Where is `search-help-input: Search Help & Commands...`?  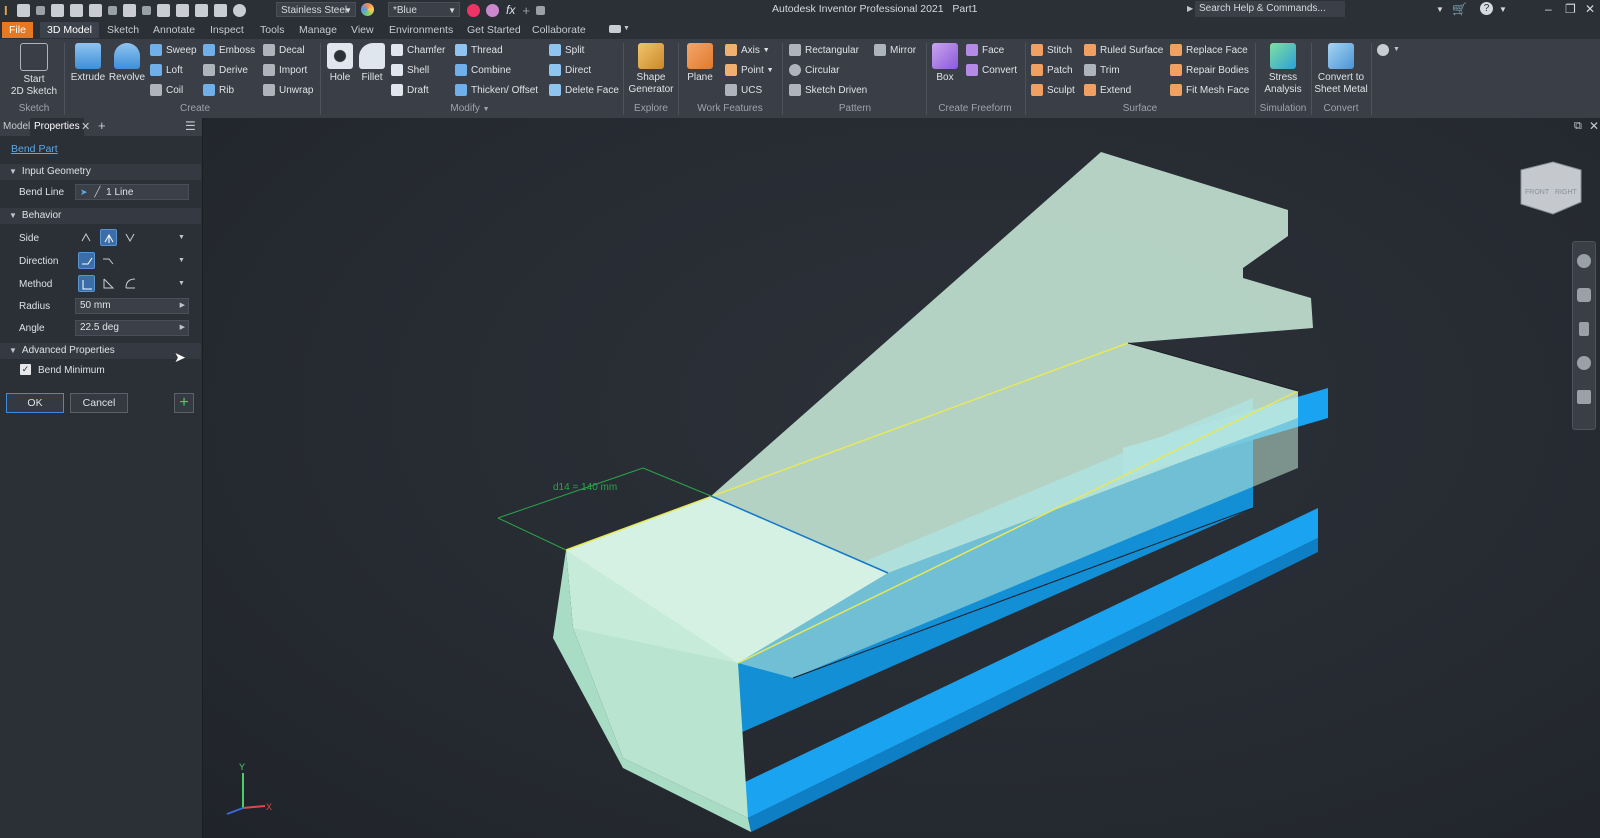
search-help-input: Search Help & Commands... is located at coordinates (1270, 9).